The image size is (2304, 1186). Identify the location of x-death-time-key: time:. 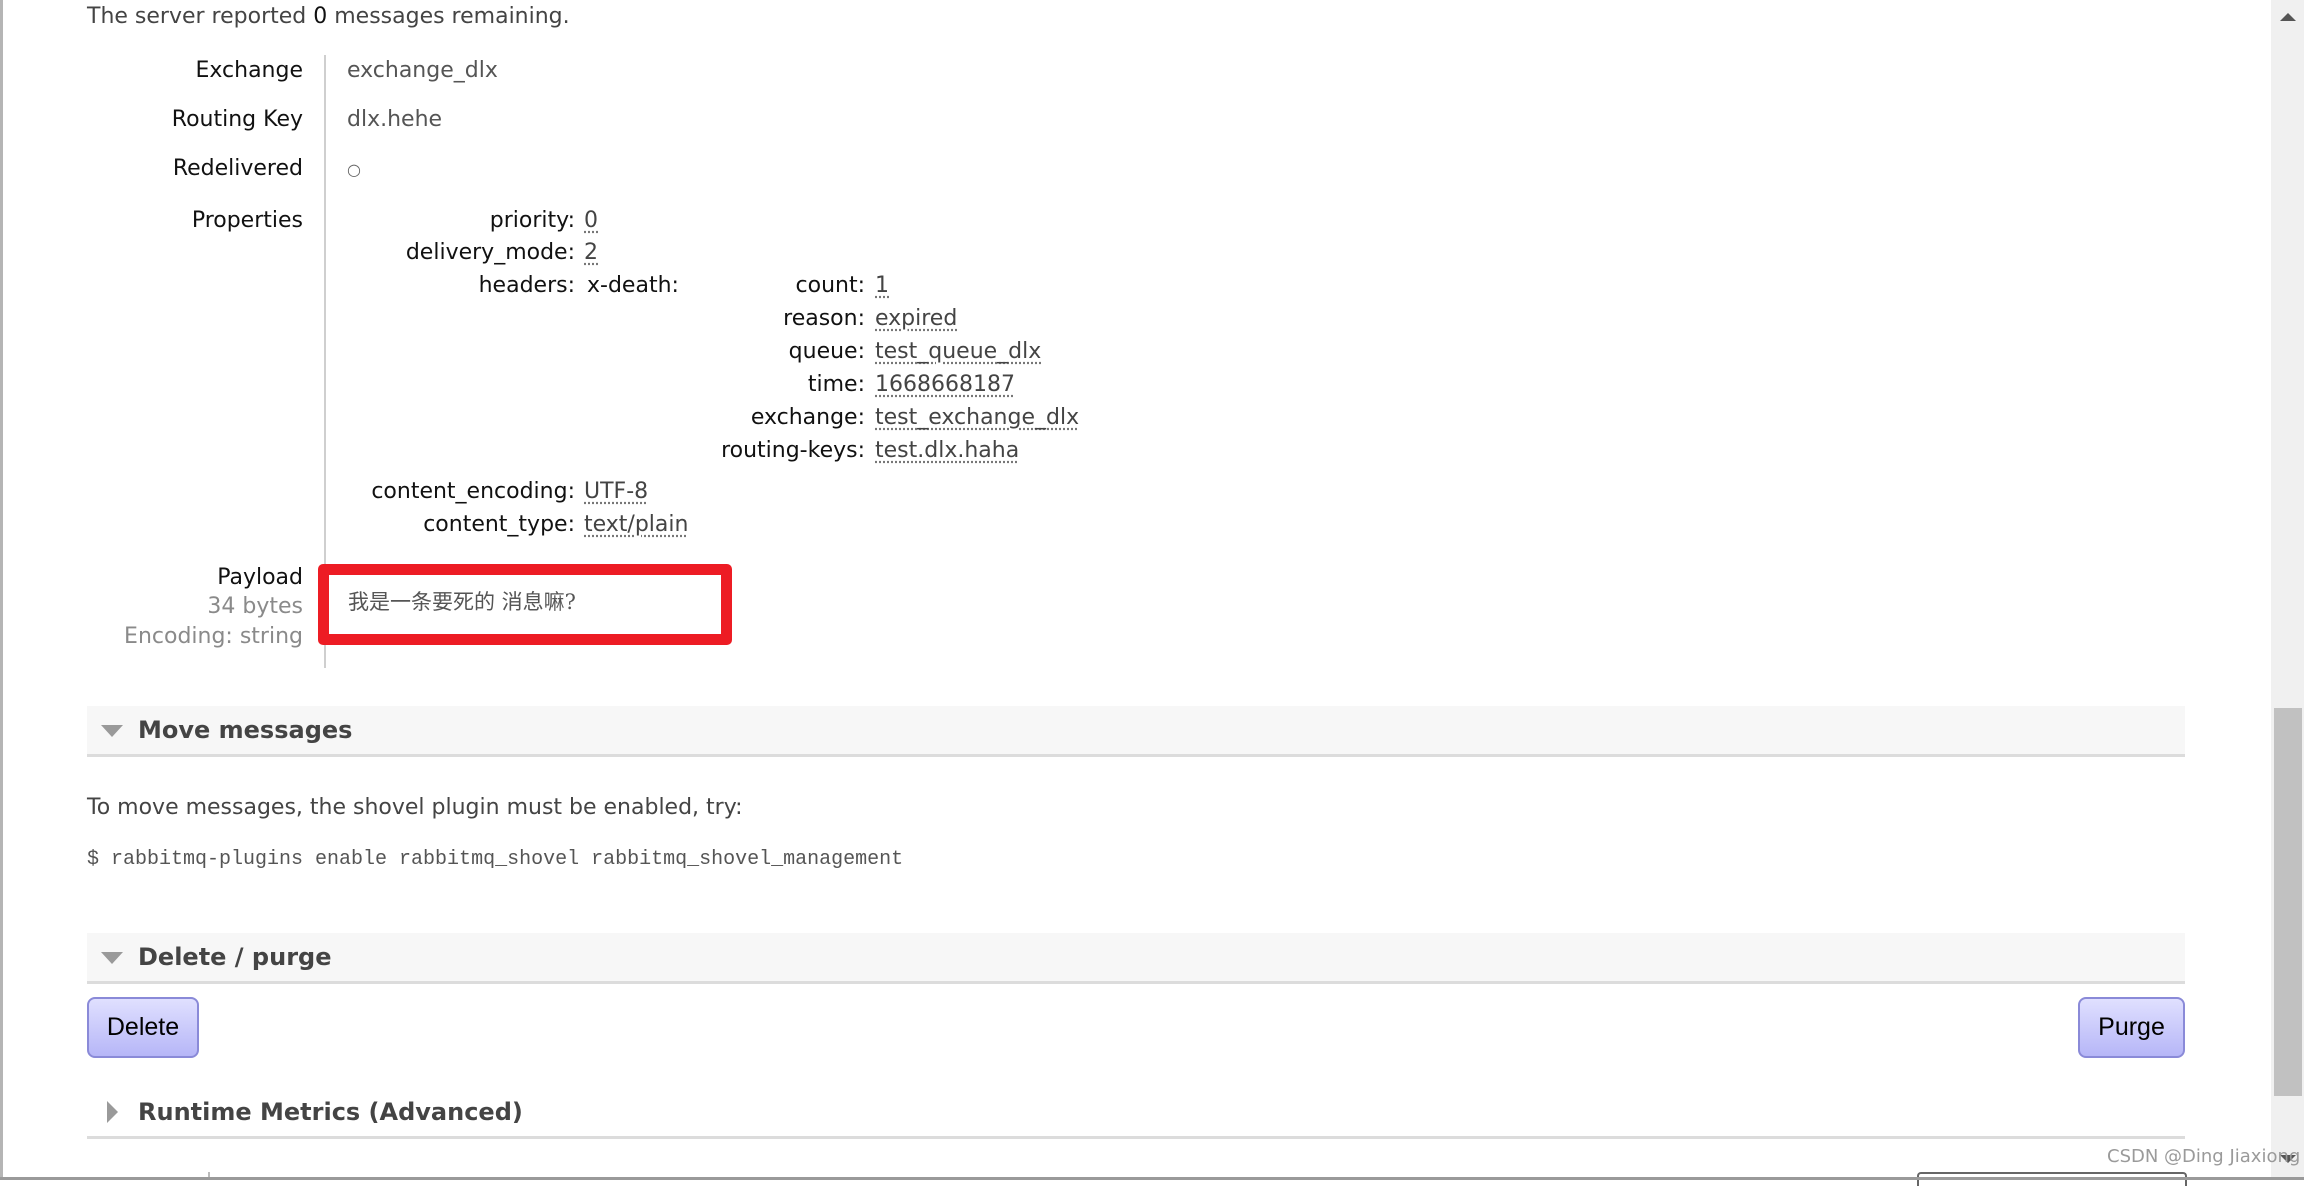
(836, 384).